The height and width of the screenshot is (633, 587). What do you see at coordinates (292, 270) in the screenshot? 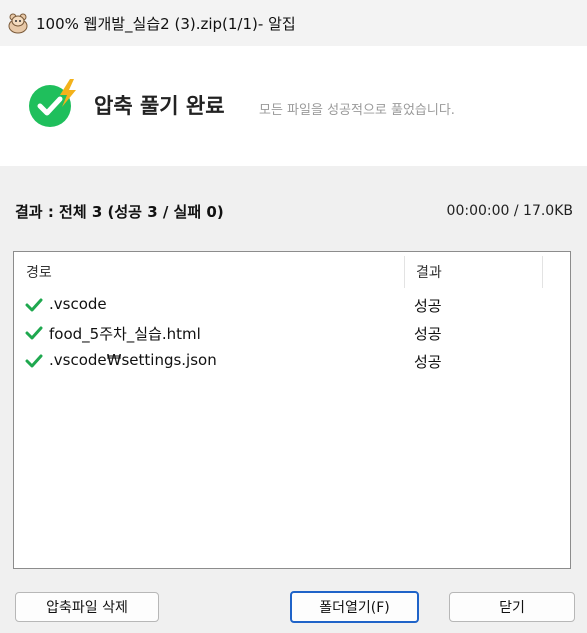
I see `list-header: 경로 결과` at bounding box center [292, 270].